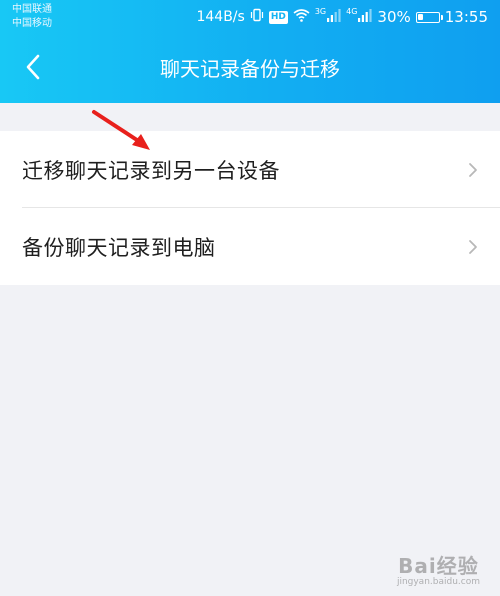 The image size is (500, 596). Describe the element at coordinates (119, 247) in the screenshot. I see `list-item-label: 备份聊天记录到电脑` at that location.